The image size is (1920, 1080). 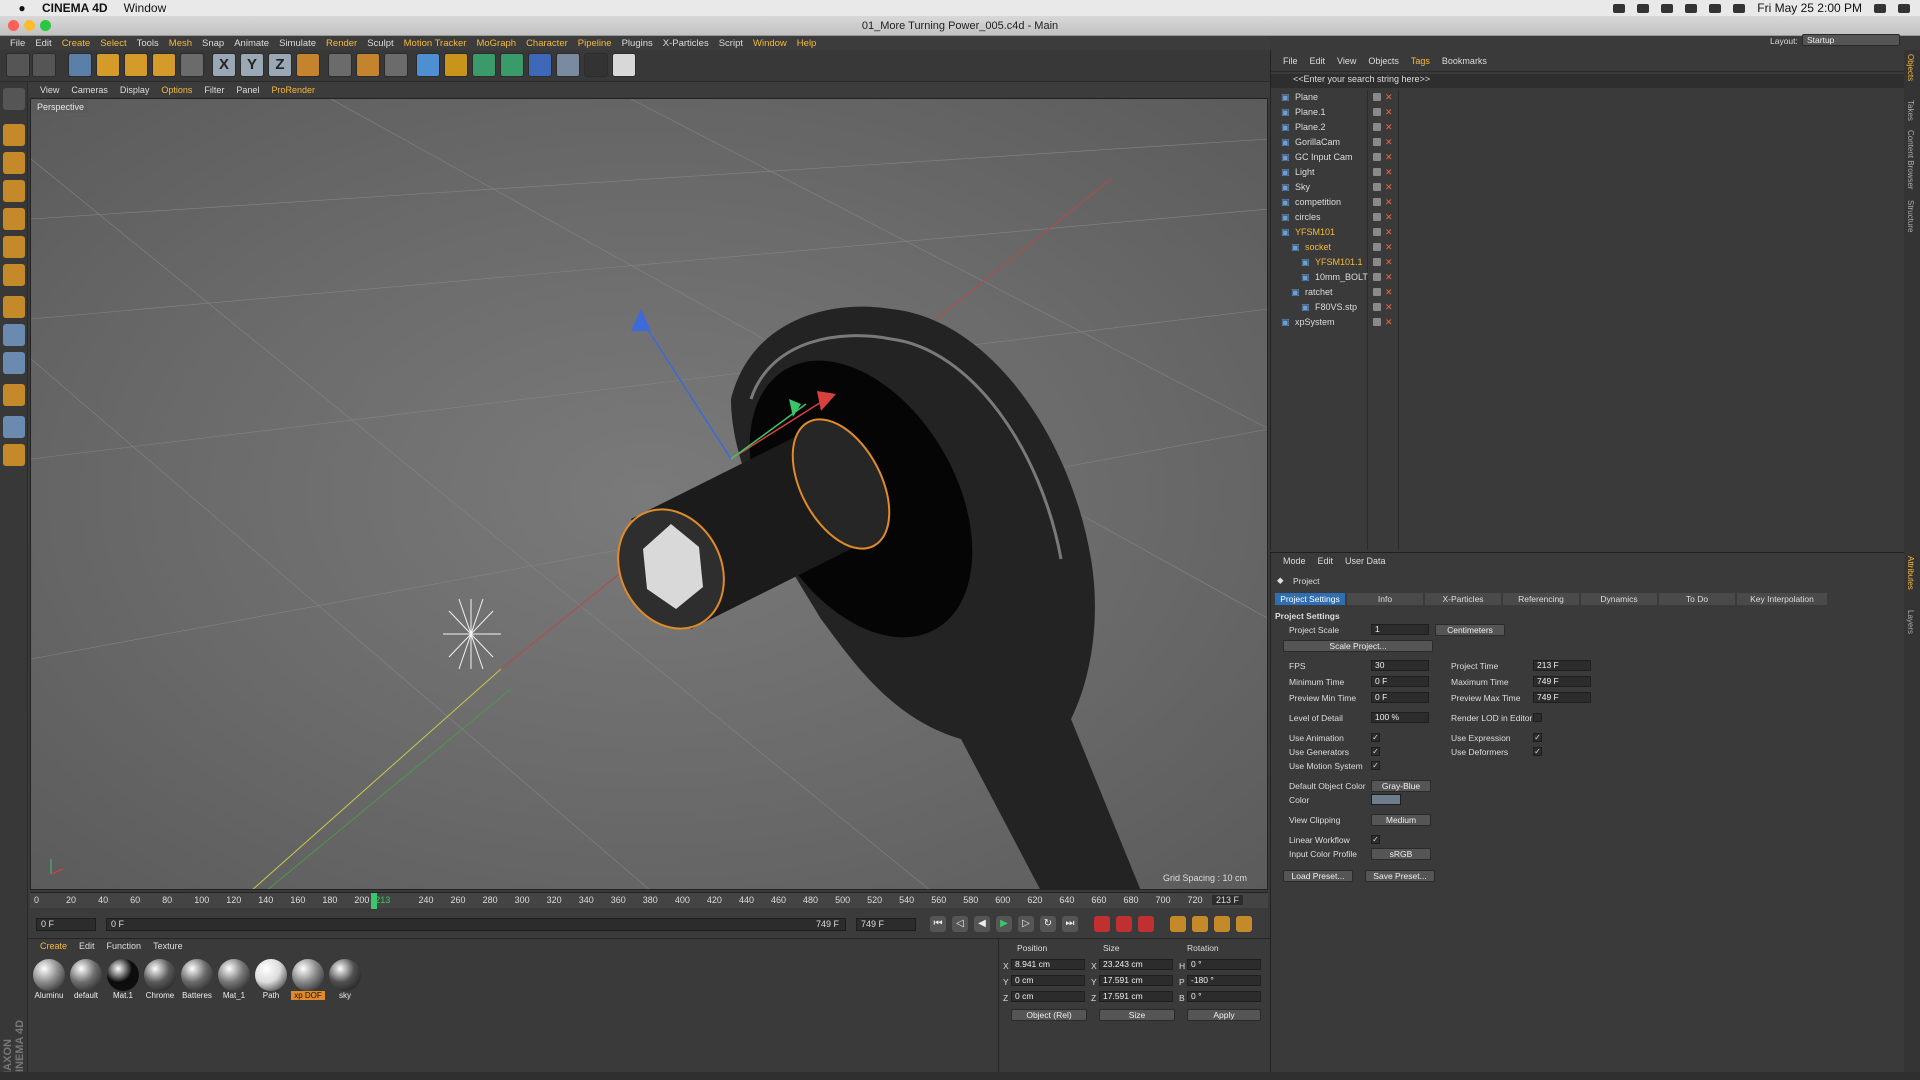 What do you see at coordinates (1048, 964) in the screenshot?
I see `position-x-field: 8.941 cm` at bounding box center [1048, 964].